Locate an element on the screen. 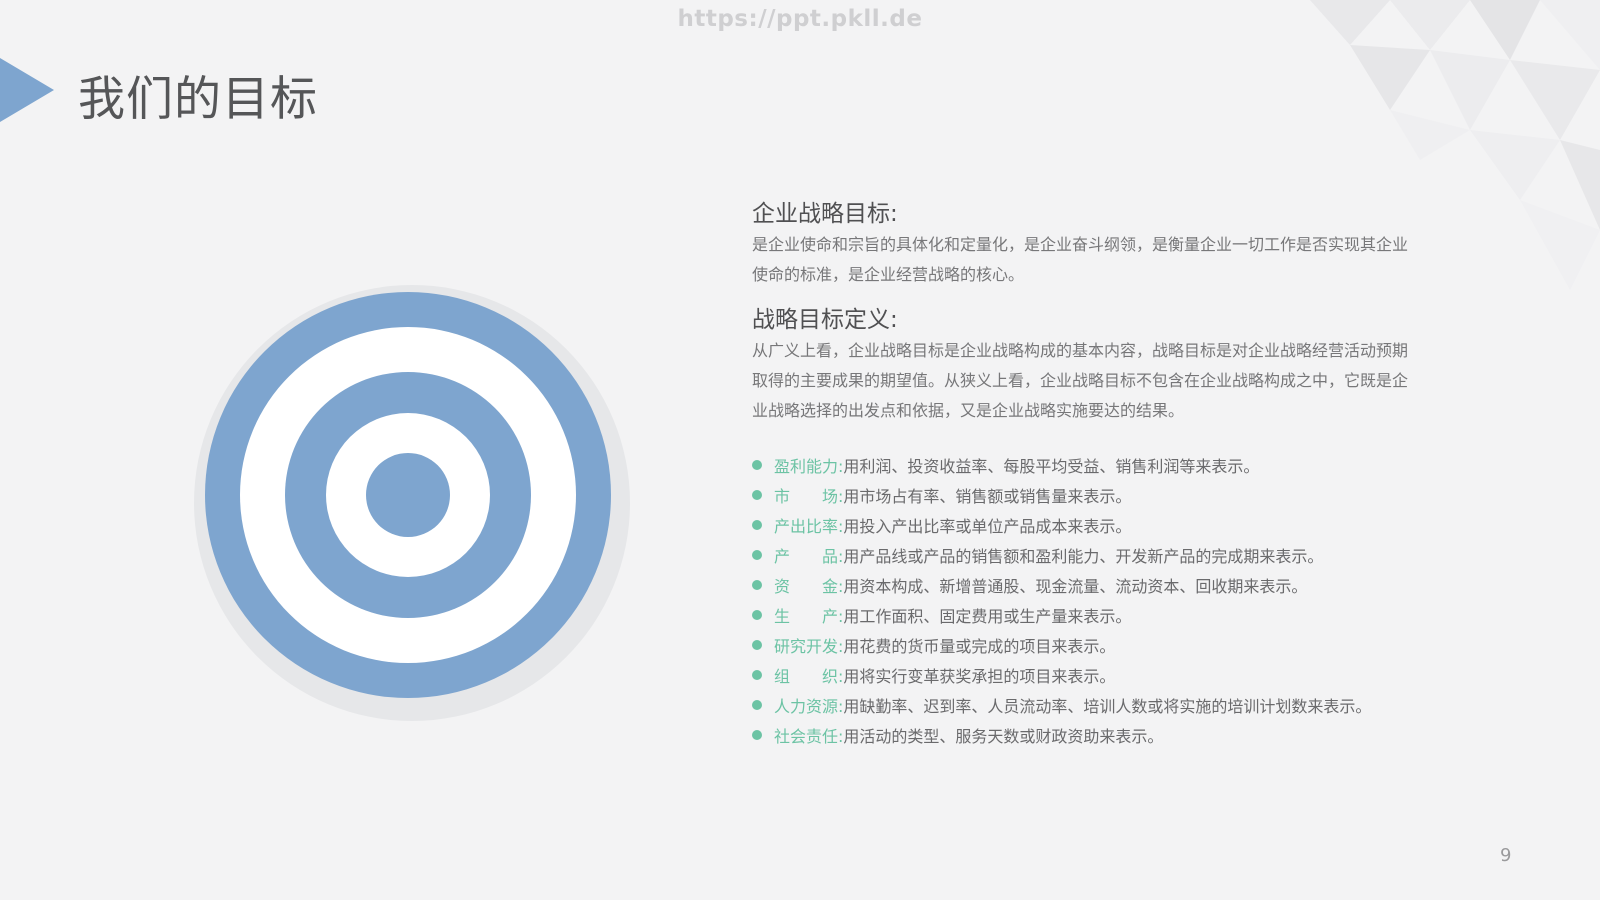  list-item-term: 社会责任: is located at coordinates (809, 736).